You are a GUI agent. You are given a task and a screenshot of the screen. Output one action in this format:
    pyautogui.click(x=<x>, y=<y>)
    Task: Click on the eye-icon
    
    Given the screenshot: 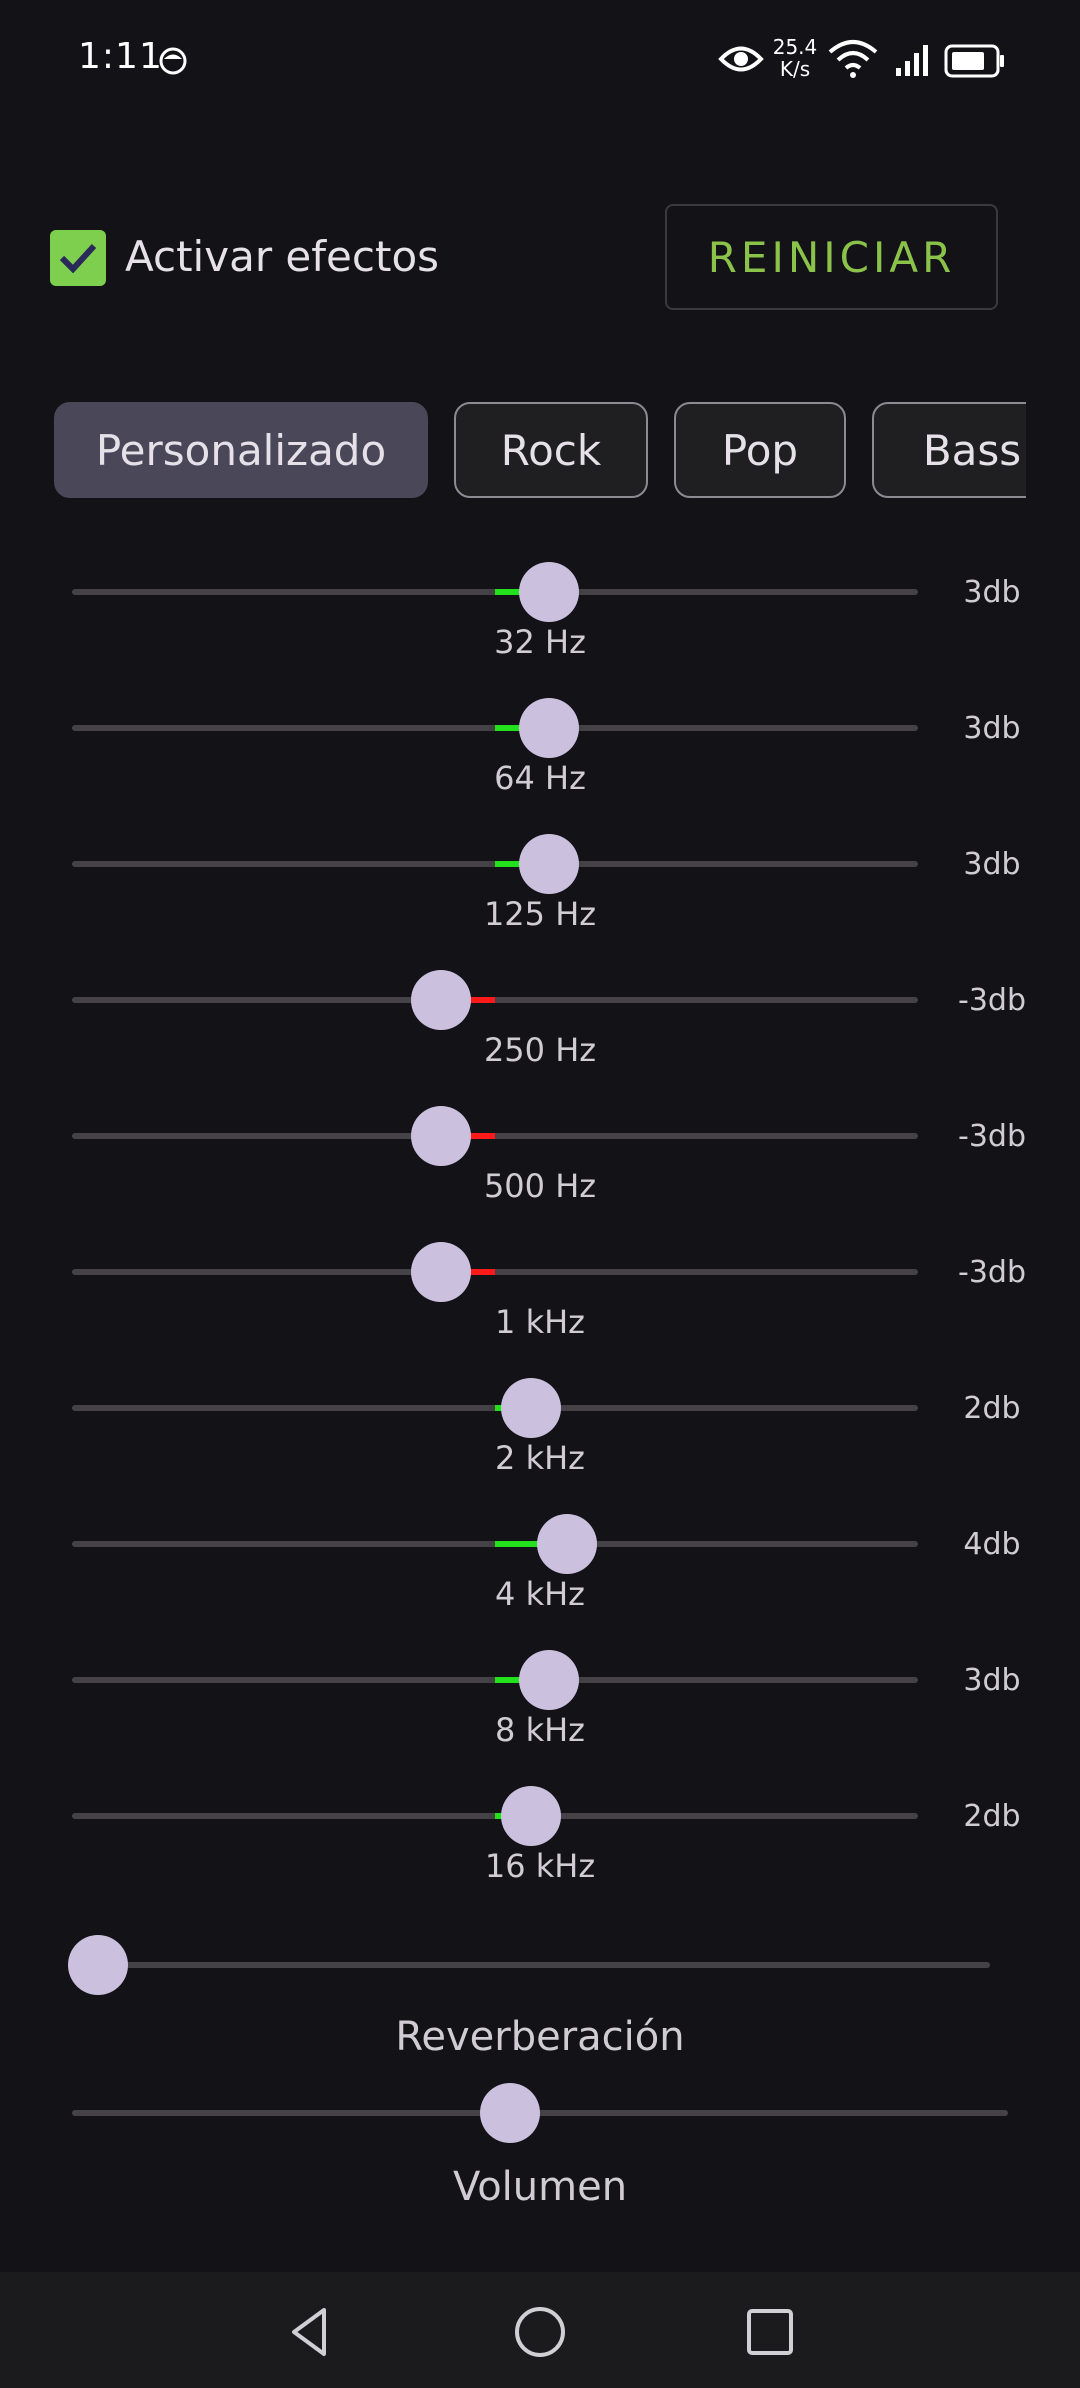 What is the action you would take?
    pyautogui.click(x=741, y=59)
    